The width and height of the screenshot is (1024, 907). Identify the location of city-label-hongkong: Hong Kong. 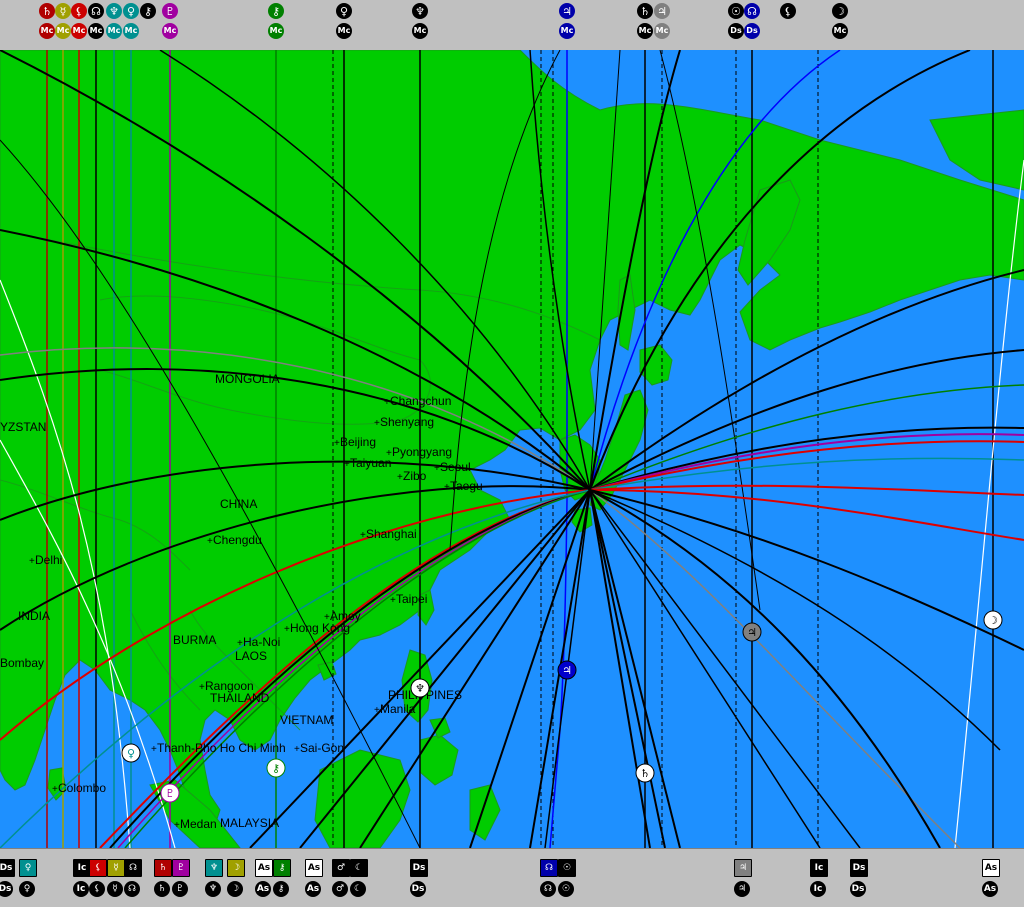
(320, 628).